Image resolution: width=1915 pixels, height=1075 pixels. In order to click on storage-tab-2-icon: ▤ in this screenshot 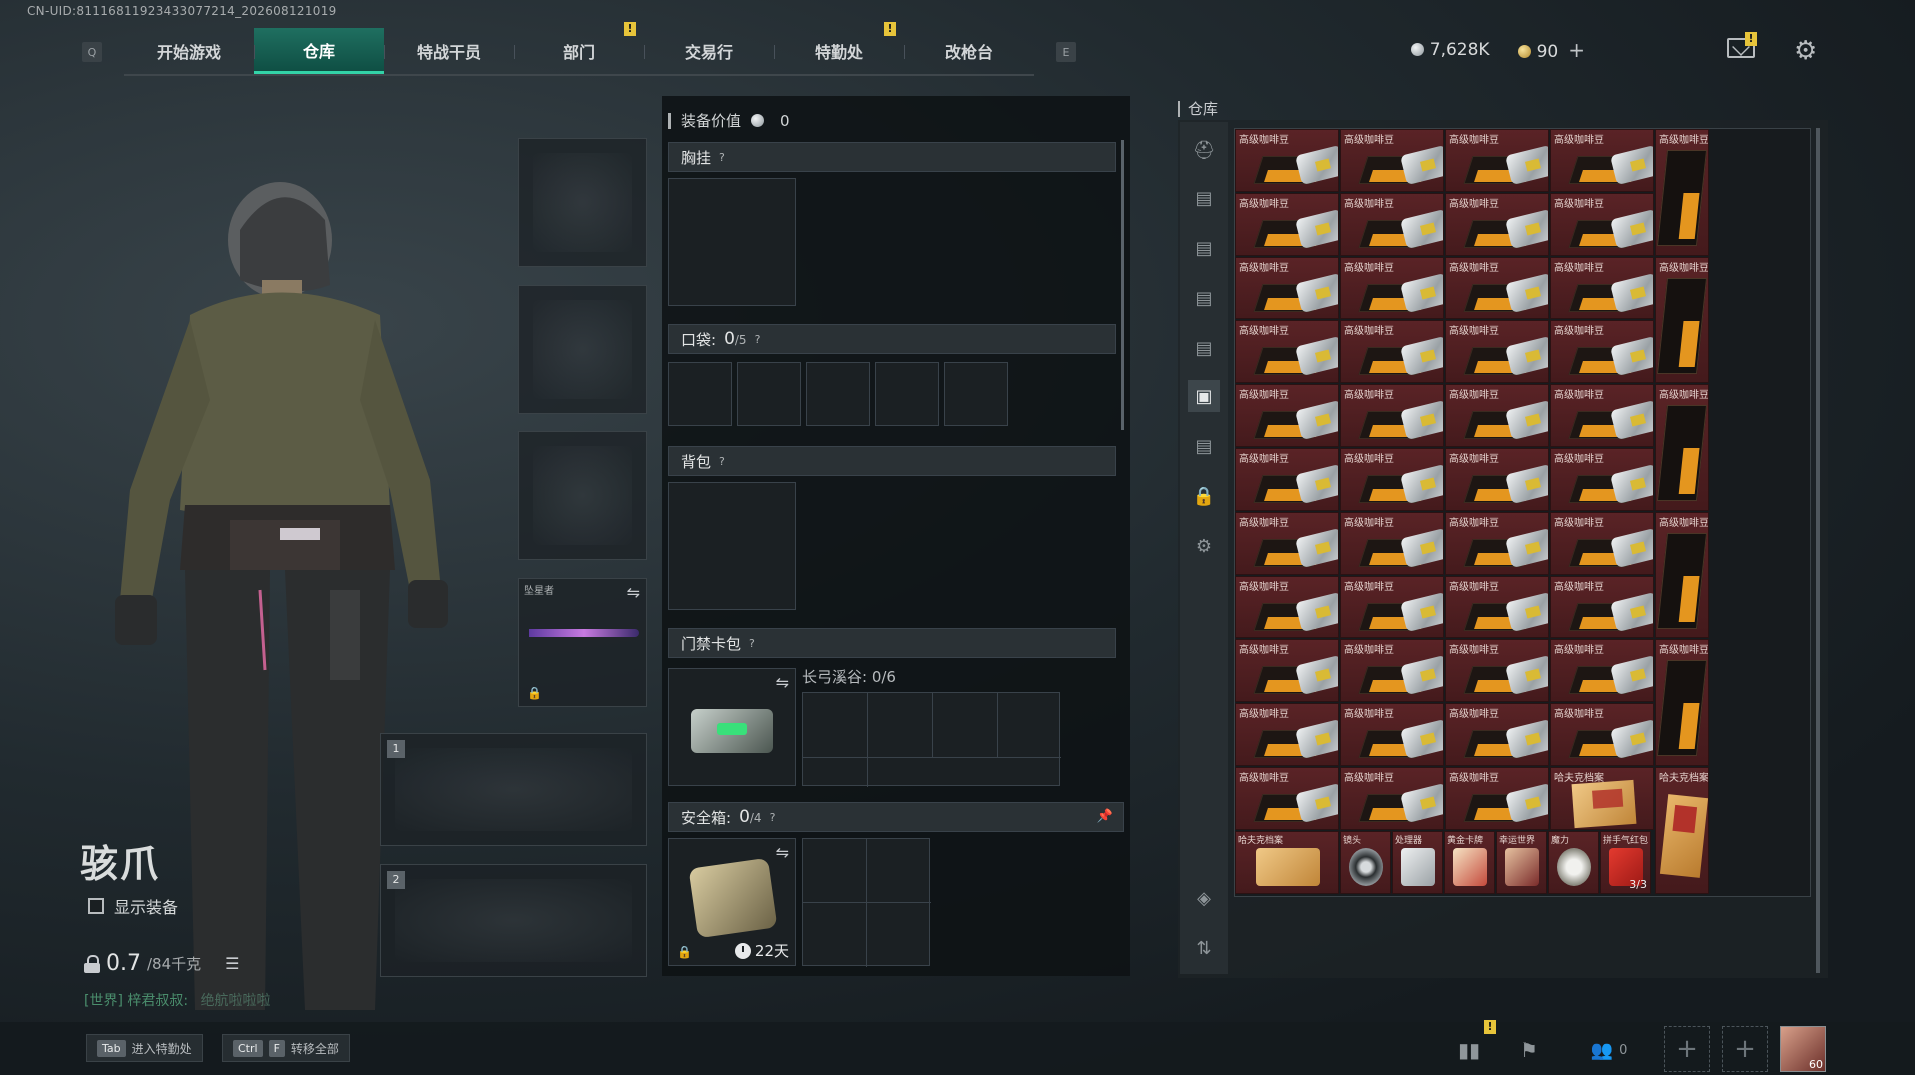, I will do `click(1204, 248)`.